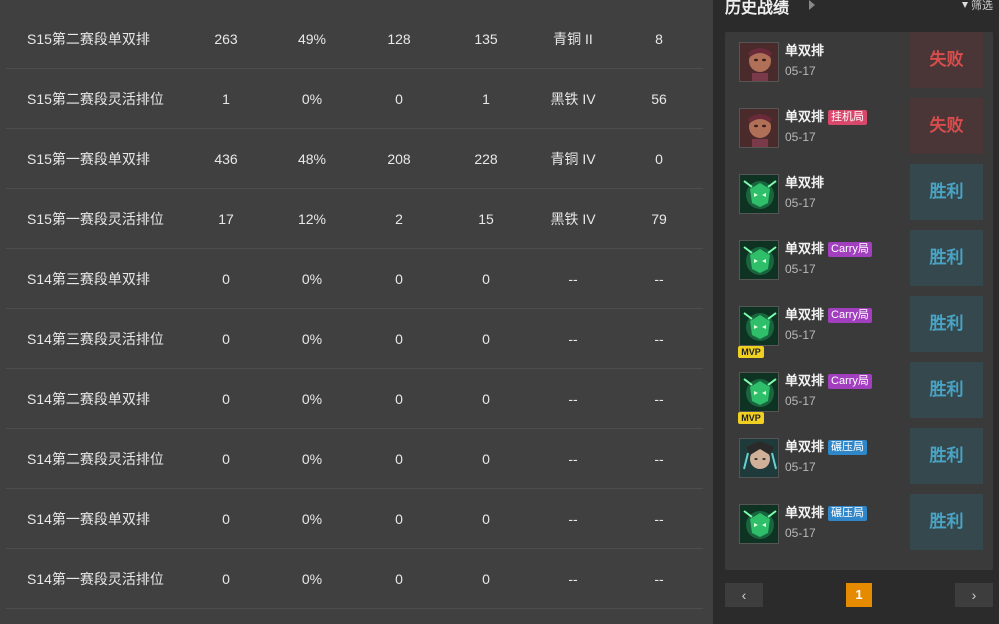 This screenshot has height=624, width=999. I want to click on match-item: 单双排 05-17 失败, so click(859, 57).